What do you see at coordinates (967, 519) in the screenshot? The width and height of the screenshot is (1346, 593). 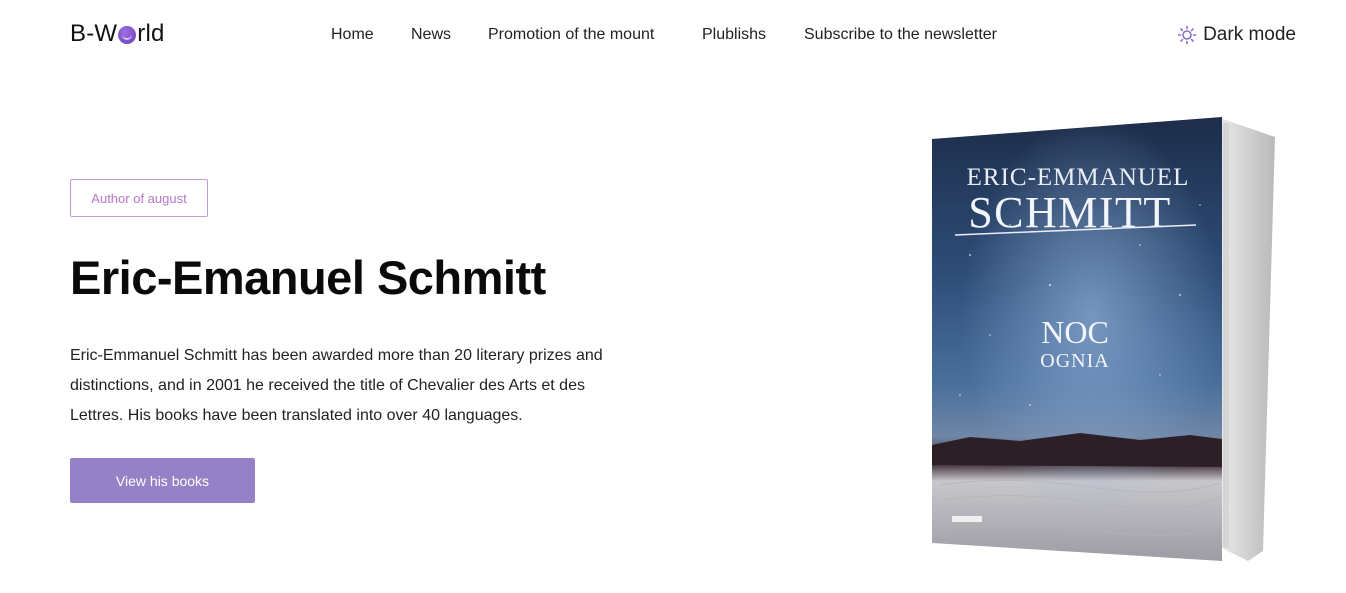 I see `publisher-logo` at bounding box center [967, 519].